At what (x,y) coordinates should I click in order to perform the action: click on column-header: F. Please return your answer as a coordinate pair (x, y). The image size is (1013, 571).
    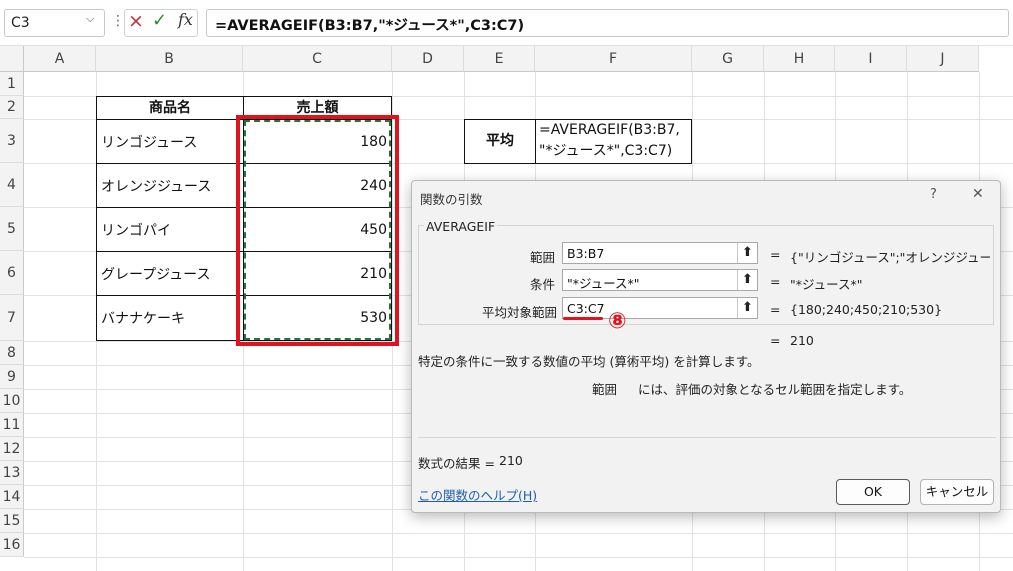
    Looking at the image, I should click on (613, 59).